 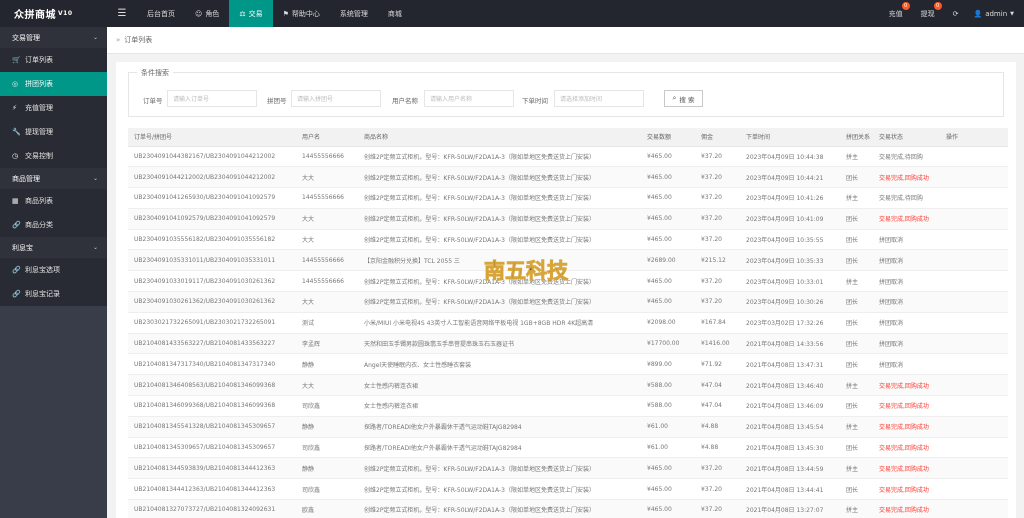 What do you see at coordinates (53, 84) in the screenshot?
I see `sidebar-item: ◎ 拼团列表` at bounding box center [53, 84].